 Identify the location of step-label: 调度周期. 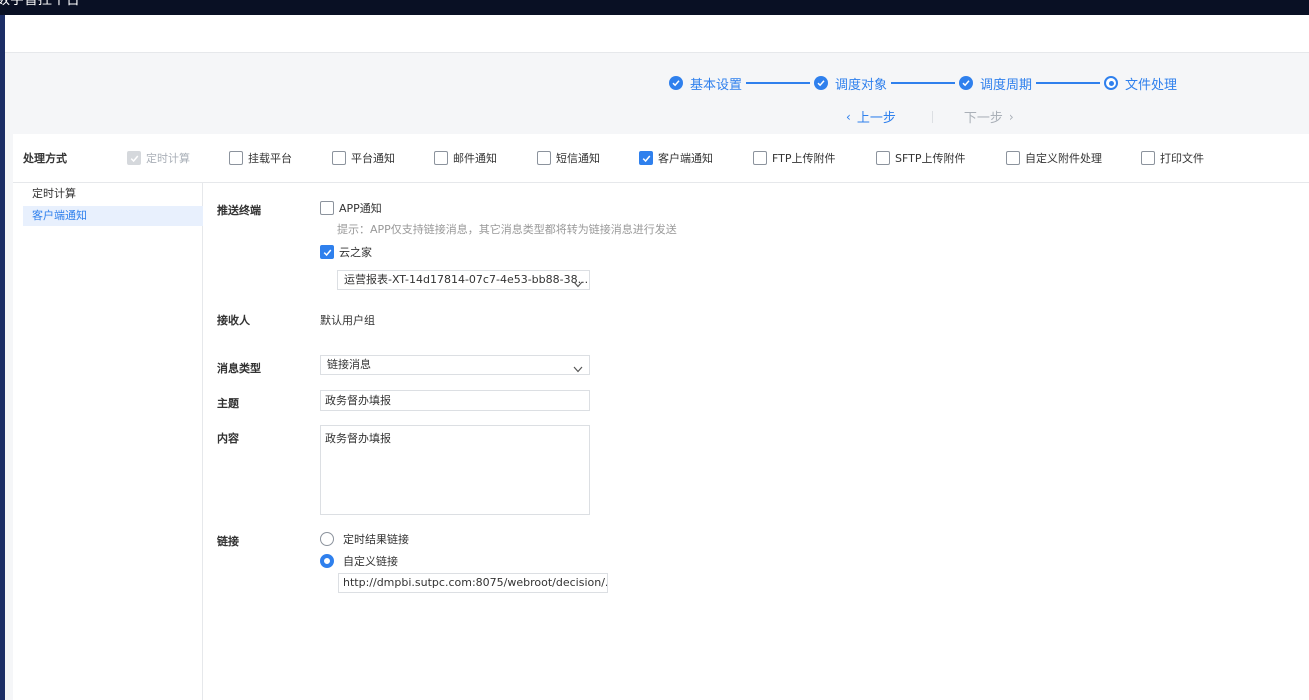
(1006, 85).